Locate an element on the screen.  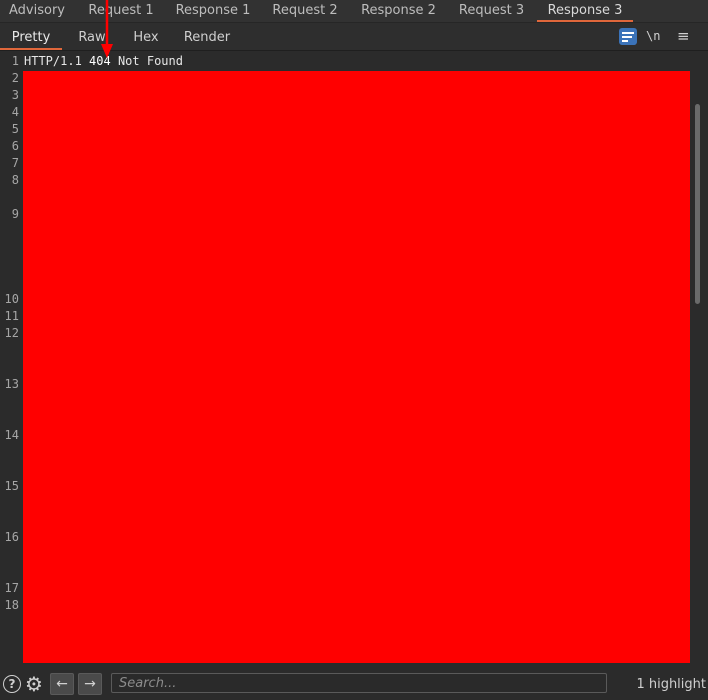
line-number: 1 is located at coordinates (15, 61).